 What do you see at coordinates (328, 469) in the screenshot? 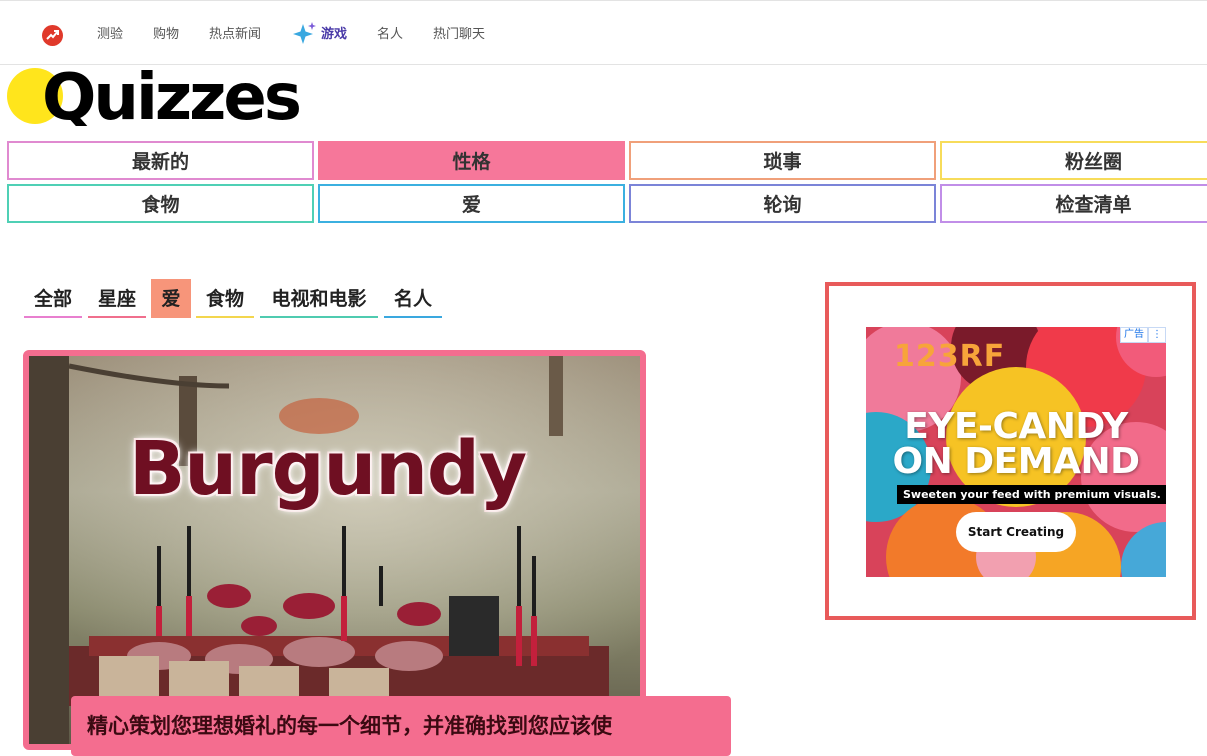
I see `quiz-card-title-art: Burgundy` at bounding box center [328, 469].